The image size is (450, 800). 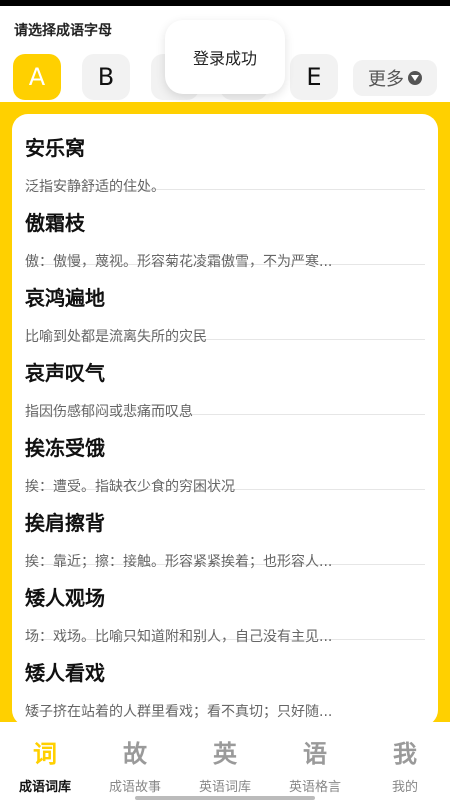 I want to click on tab-idiom-dictionary: 词 成语词库, so click(x=45, y=763).